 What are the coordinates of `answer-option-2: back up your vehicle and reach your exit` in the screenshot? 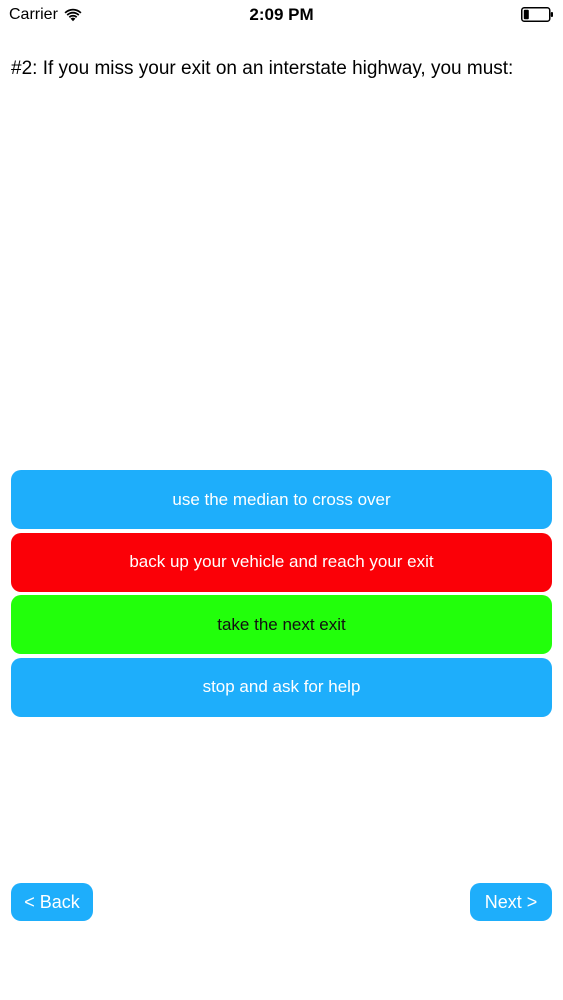 It's located at (281, 562).